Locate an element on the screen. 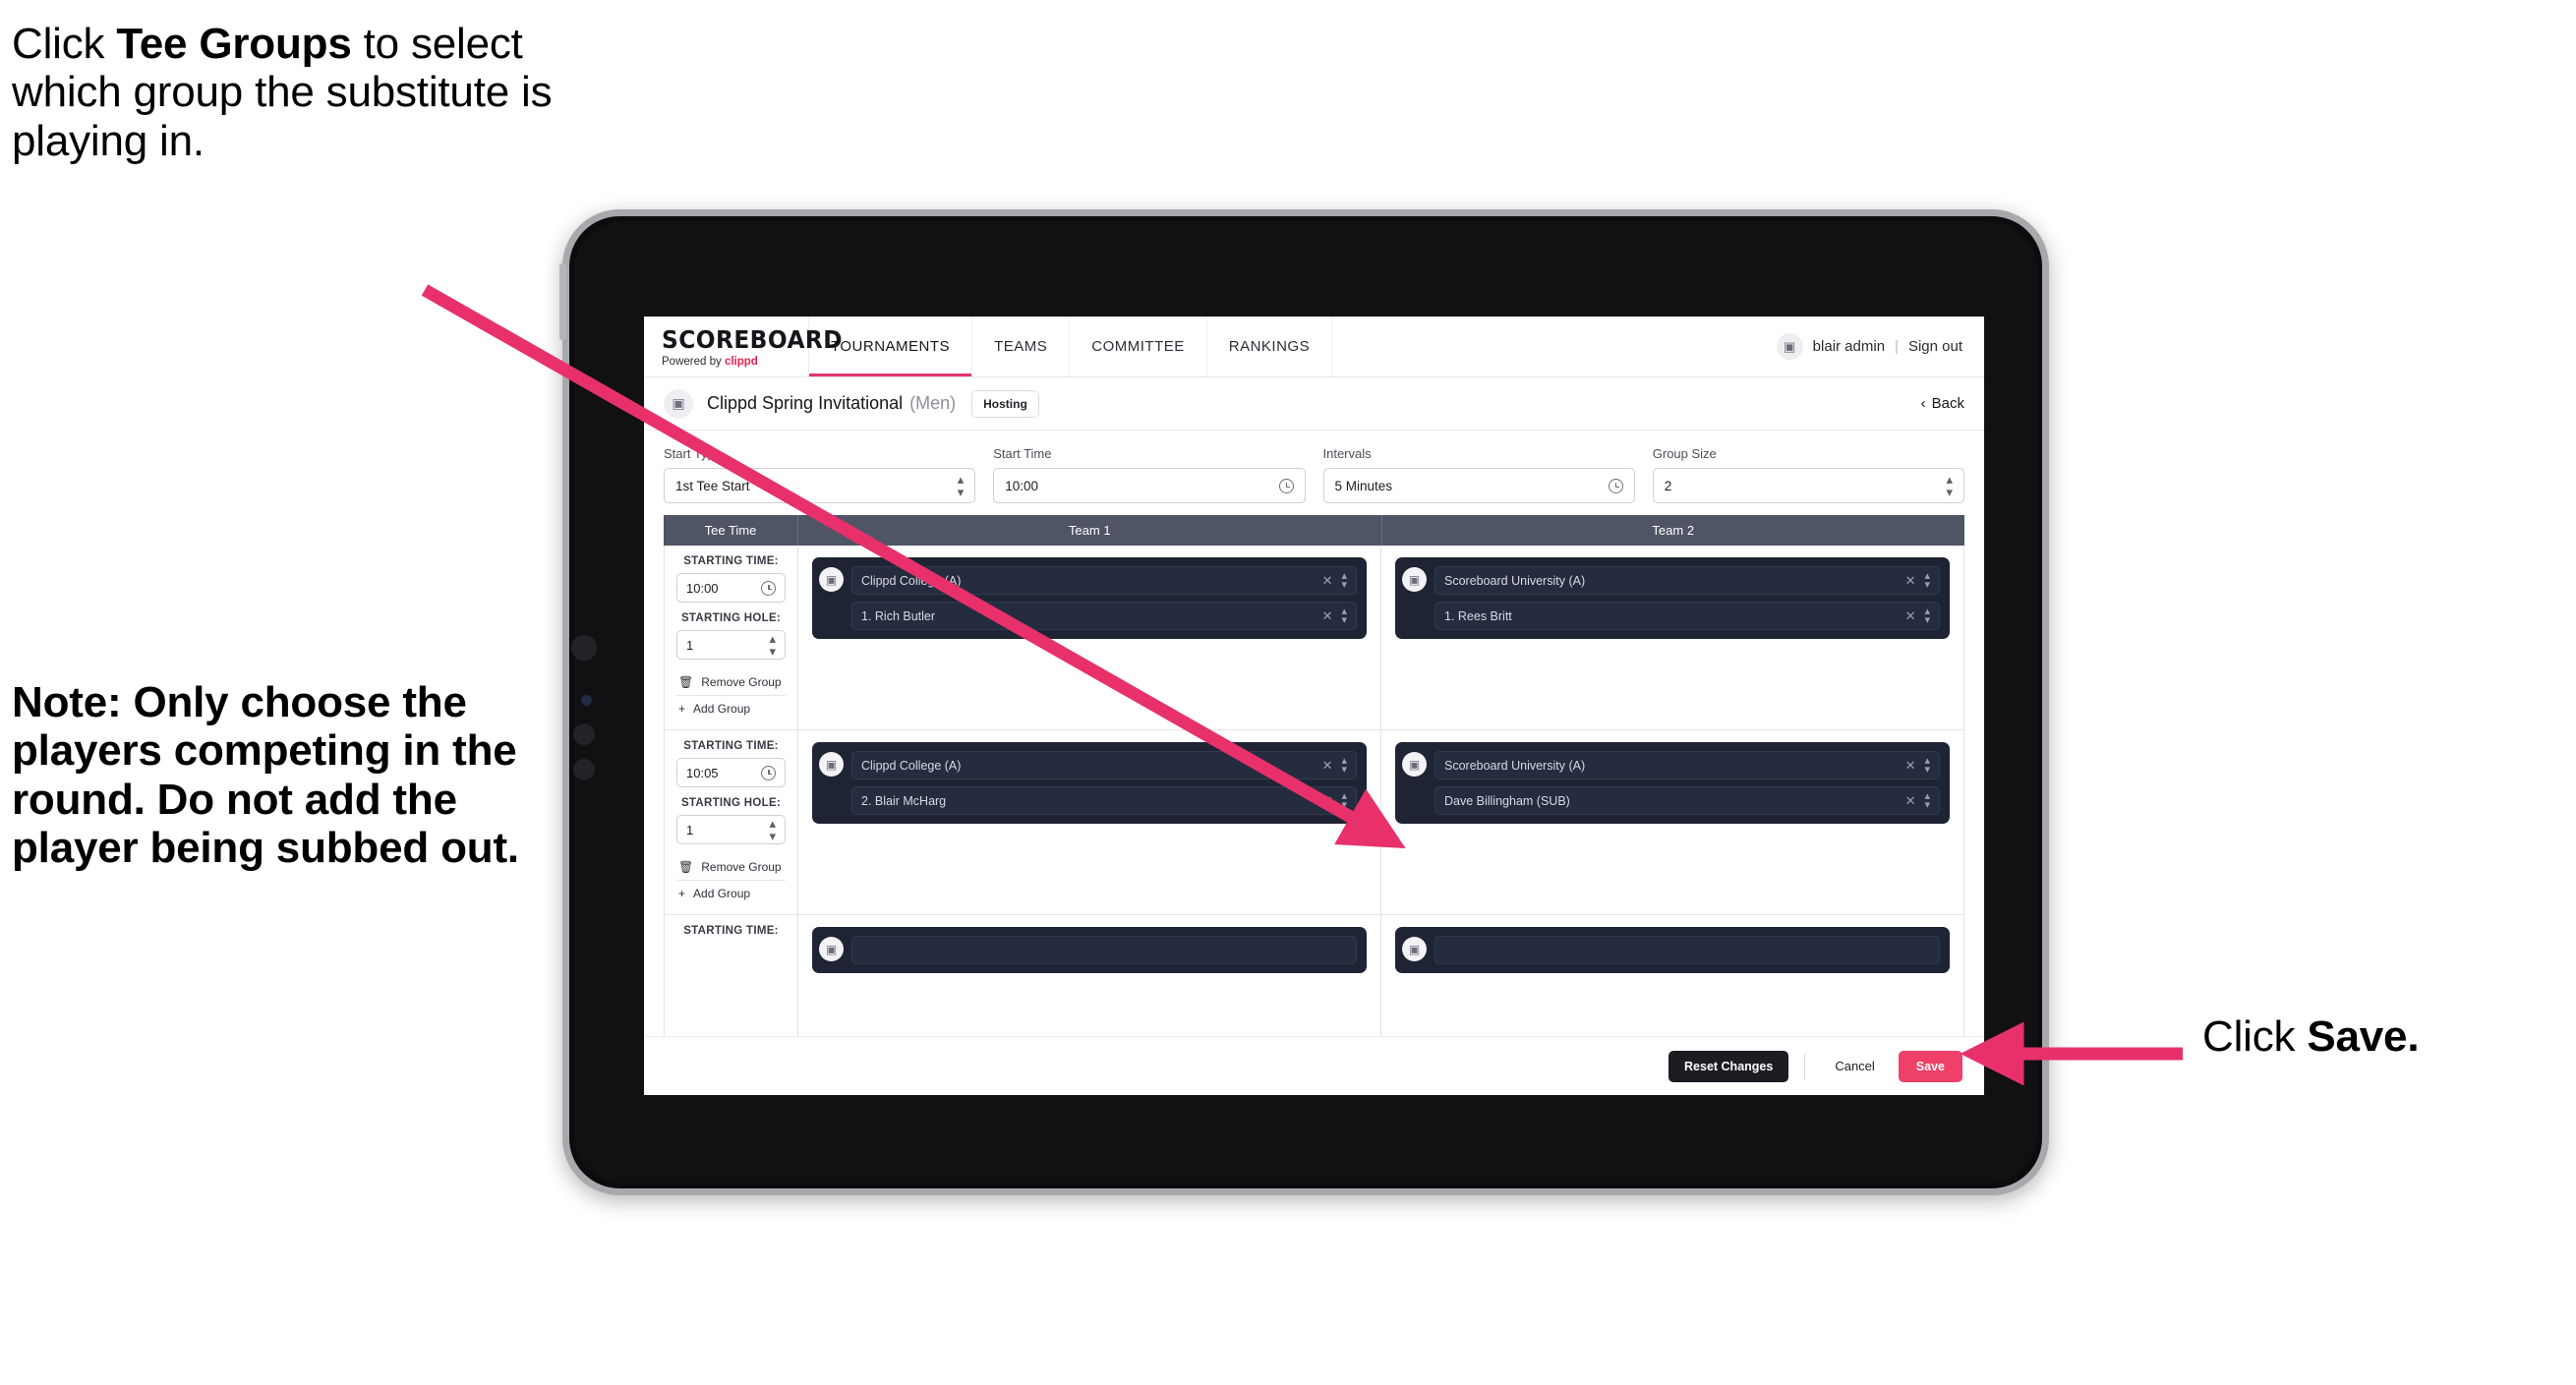 This screenshot has width=2576, height=1385. starting-hole-value: 1 is located at coordinates (690, 645).